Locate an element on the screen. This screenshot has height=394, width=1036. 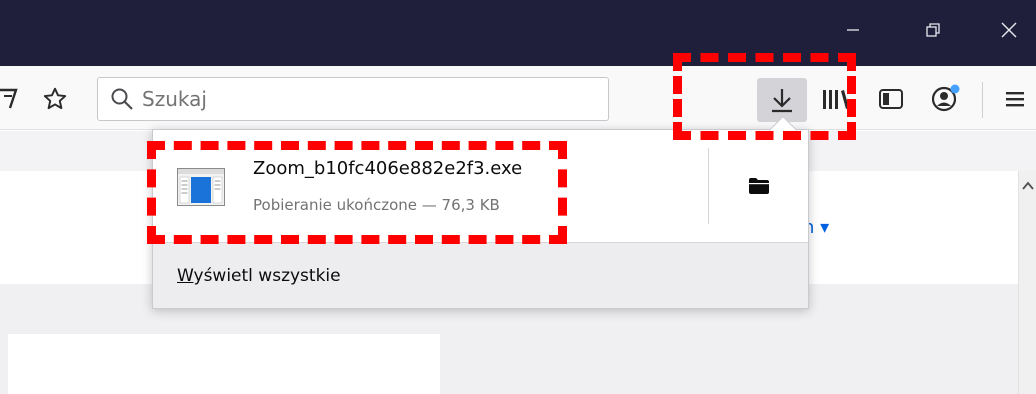
toolbar-separator is located at coordinates (982, 100).